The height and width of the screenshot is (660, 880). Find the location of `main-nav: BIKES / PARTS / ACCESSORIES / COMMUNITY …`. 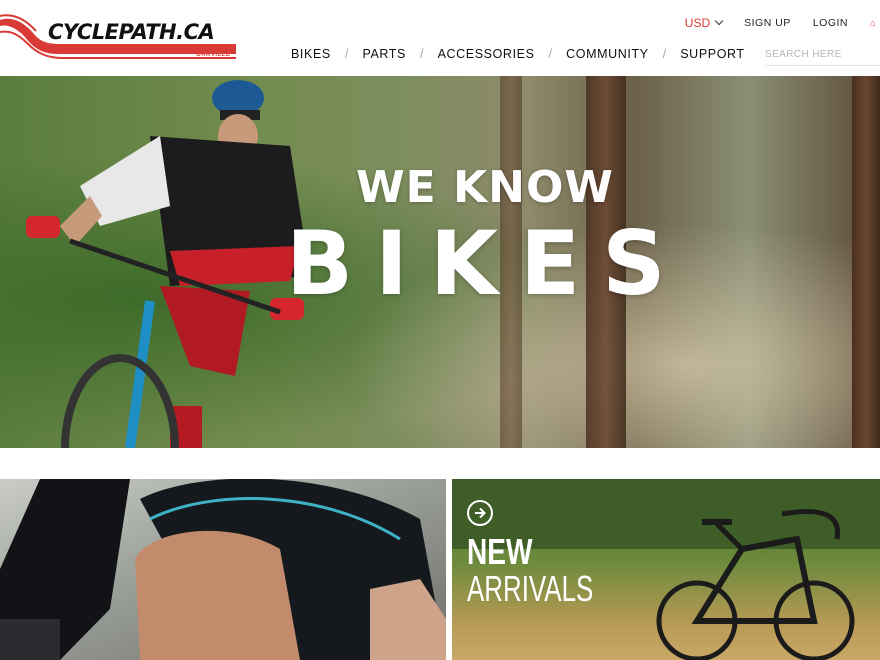

main-nav: BIKES / PARTS / ACCESSORIES / COMMUNITY … is located at coordinates (518, 53).